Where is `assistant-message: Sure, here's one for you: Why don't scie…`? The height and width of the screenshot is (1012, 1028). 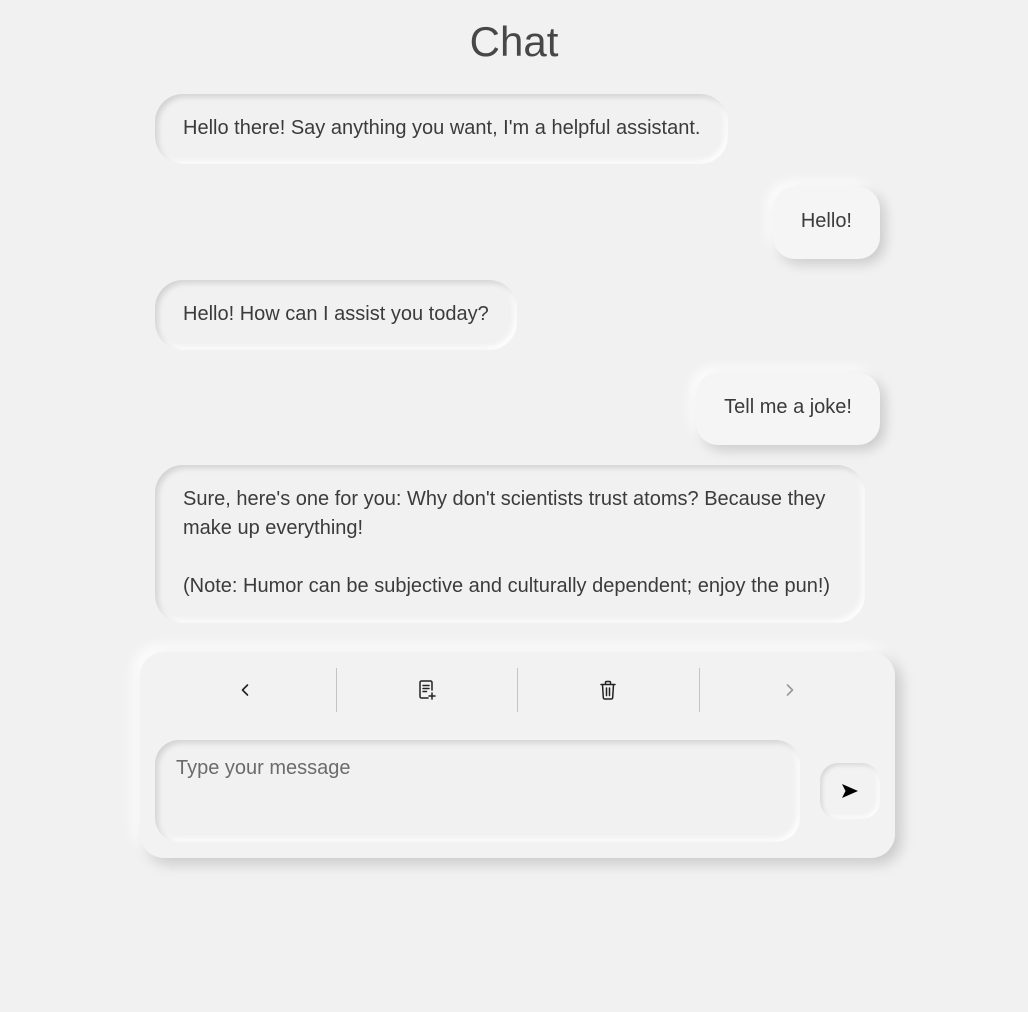
assistant-message: Sure, here's one for you: Why don't scie… is located at coordinates (510, 544).